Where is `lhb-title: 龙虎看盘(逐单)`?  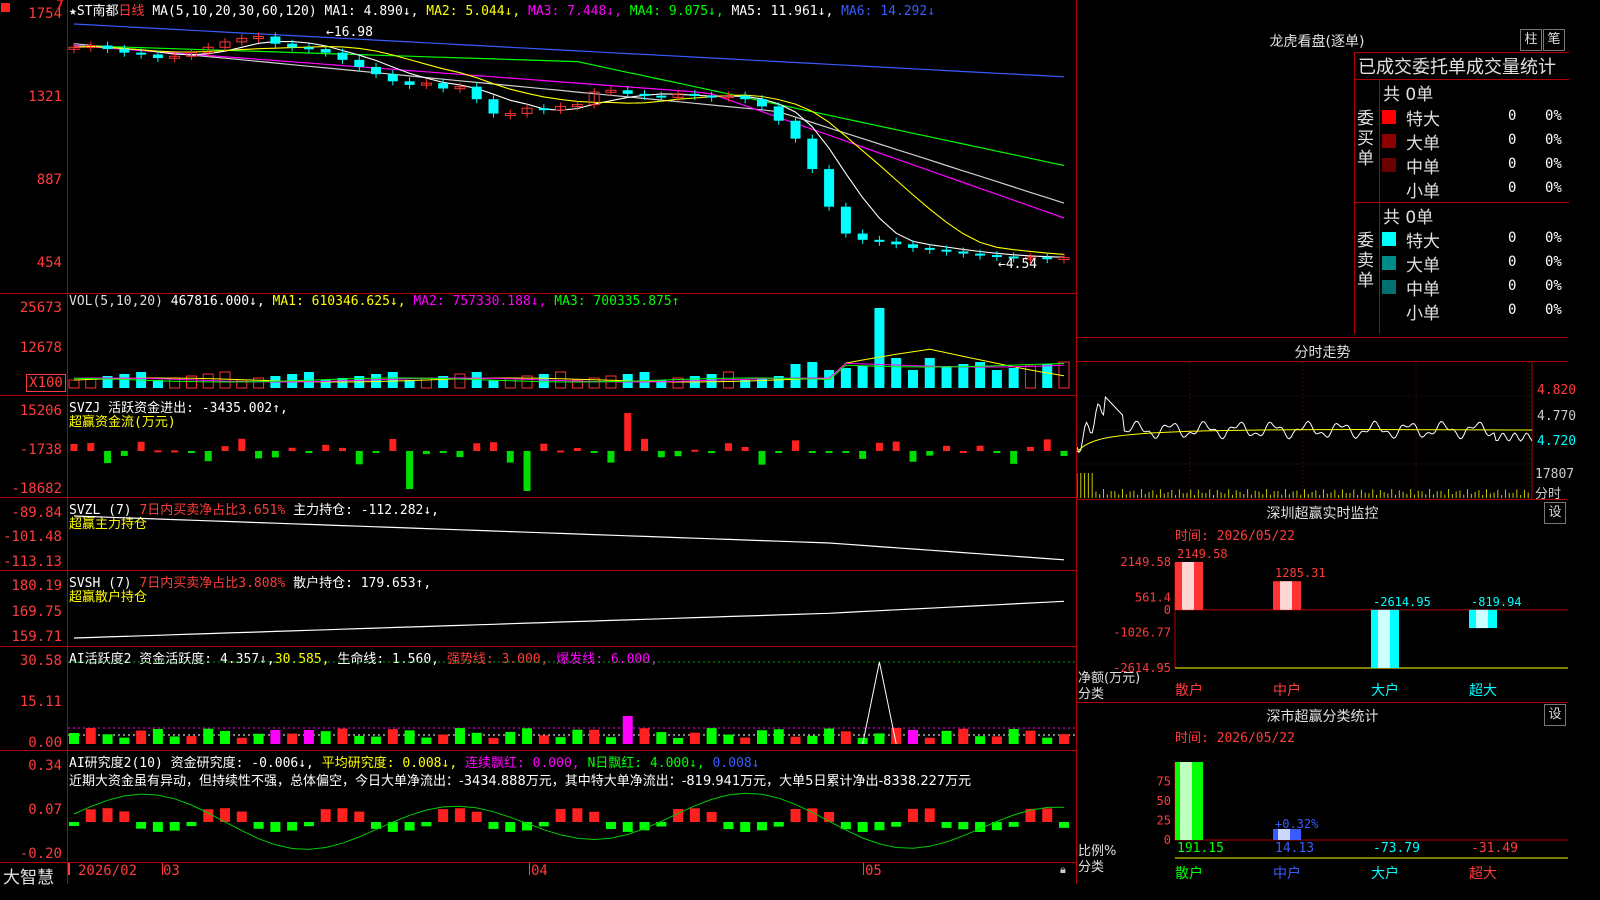 lhb-title: 龙虎看盘(逐单) is located at coordinates (1317, 42).